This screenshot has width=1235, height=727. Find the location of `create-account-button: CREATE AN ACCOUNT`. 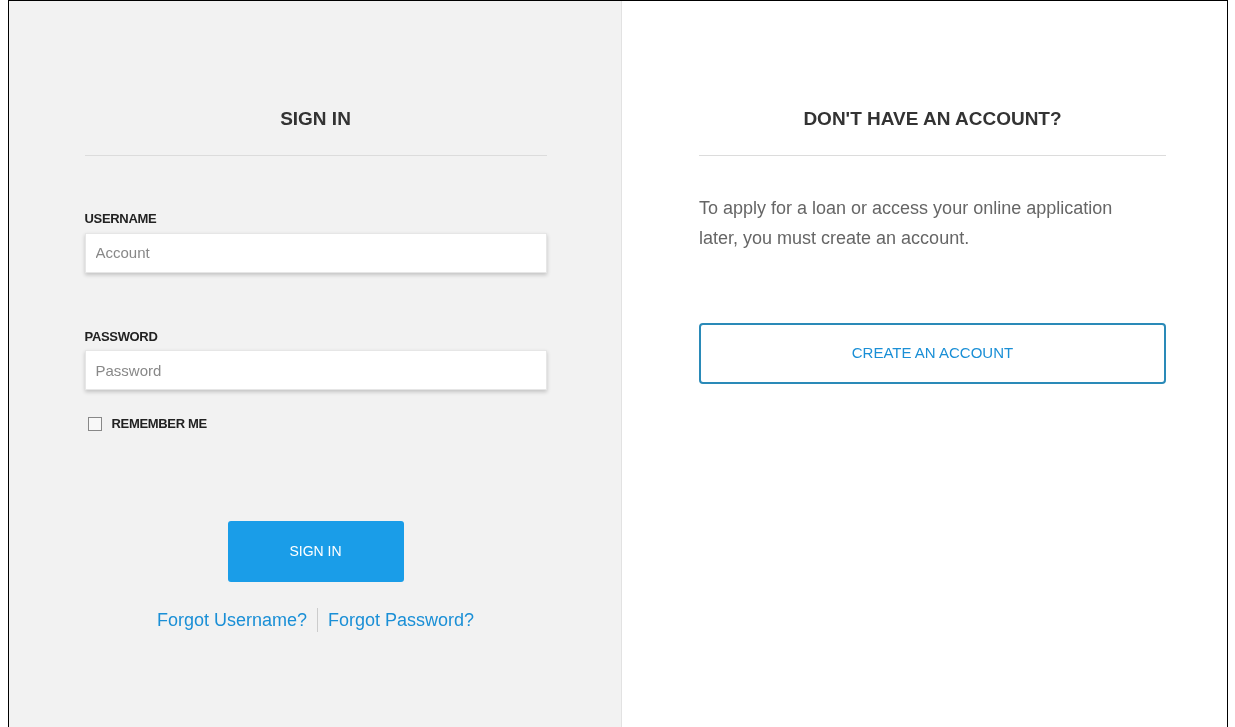

create-account-button: CREATE AN ACCOUNT is located at coordinates (932, 353).